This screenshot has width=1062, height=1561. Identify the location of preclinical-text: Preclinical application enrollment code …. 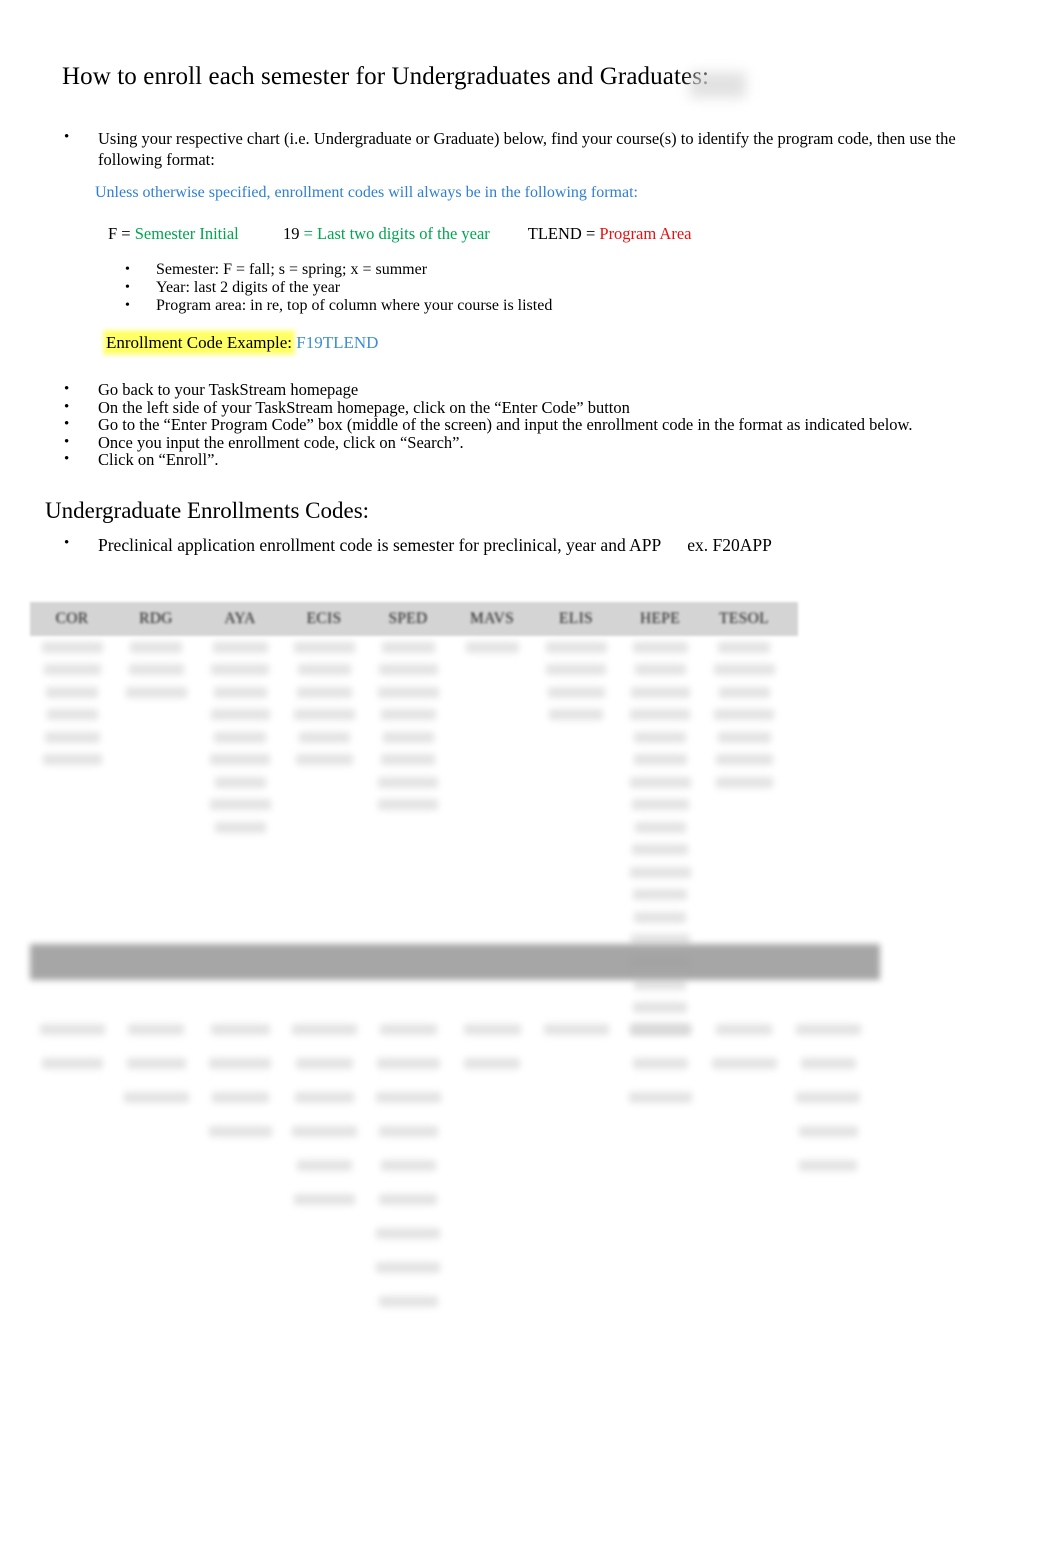
(380, 545).